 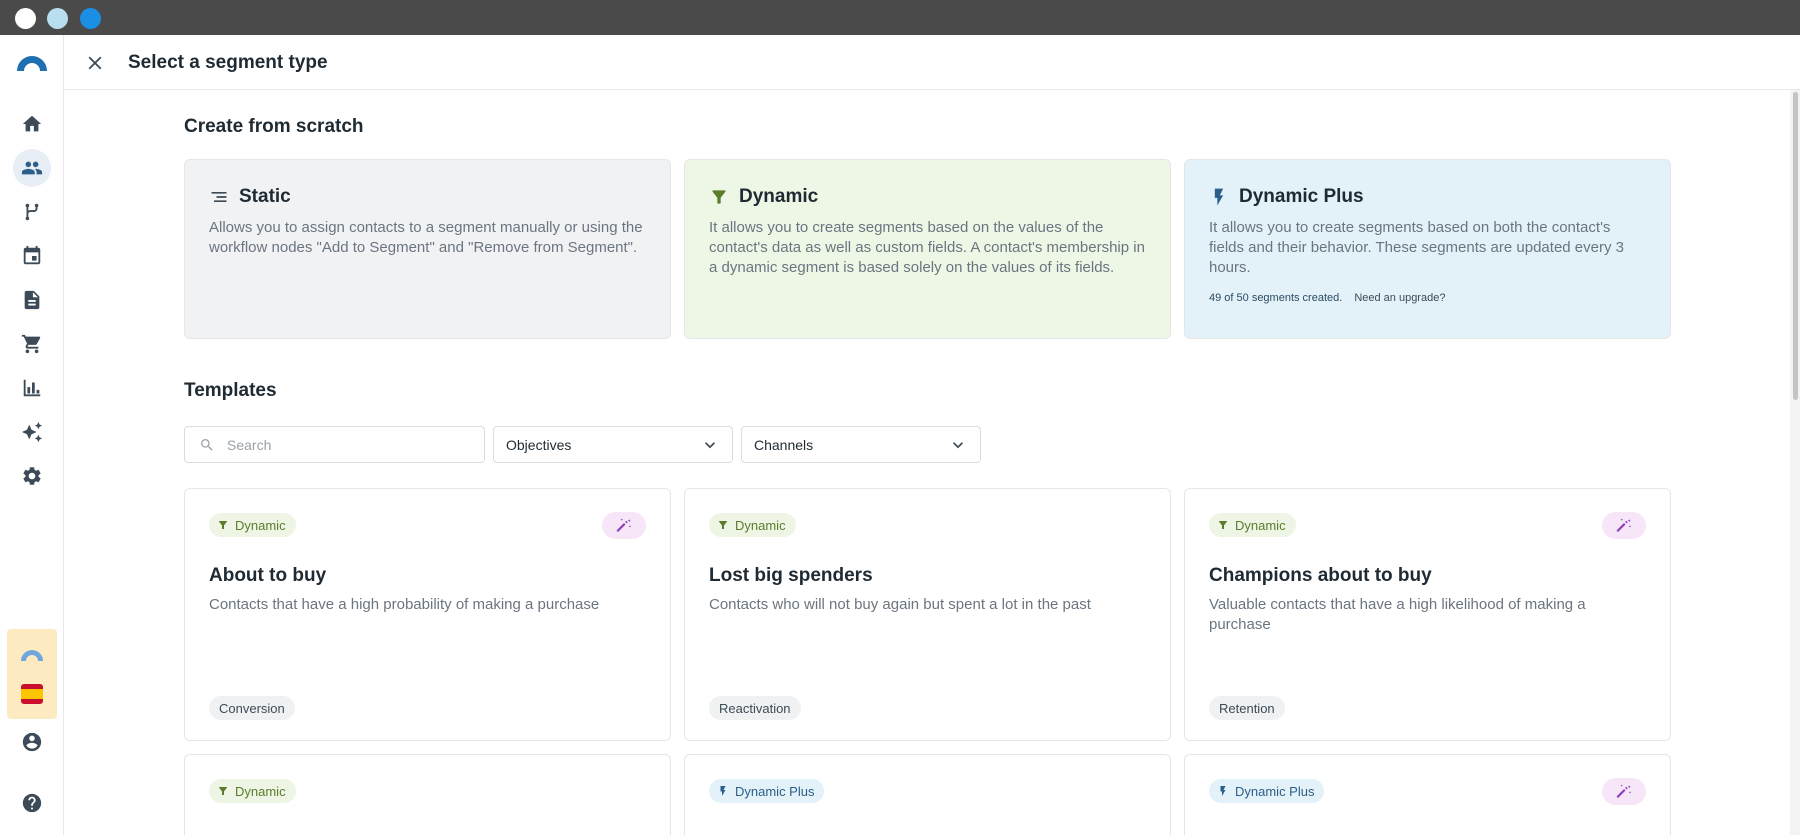 I want to click on templates-section-title: Templates, so click(x=230, y=390).